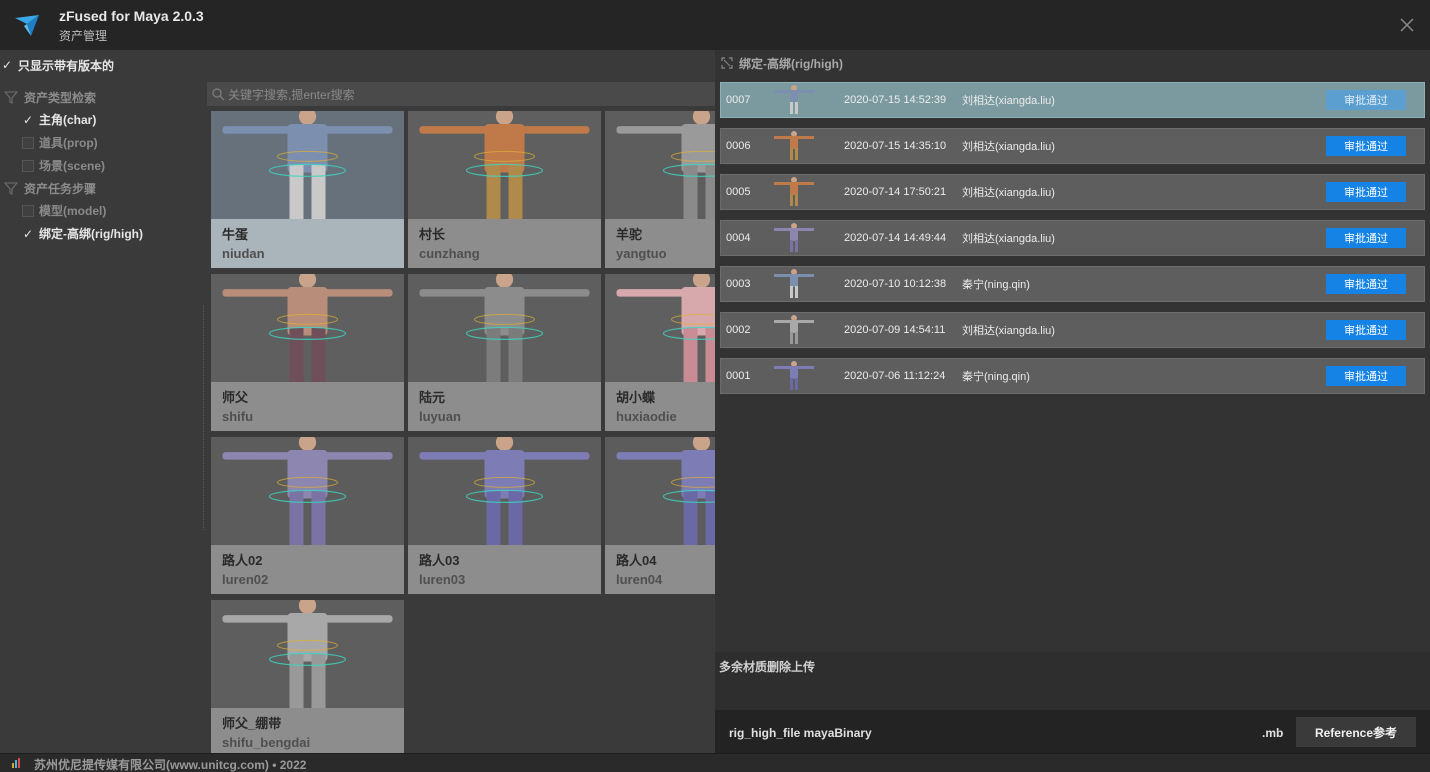  I want to click on only-versioned-label: 只显示带有版本的, so click(66, 65).